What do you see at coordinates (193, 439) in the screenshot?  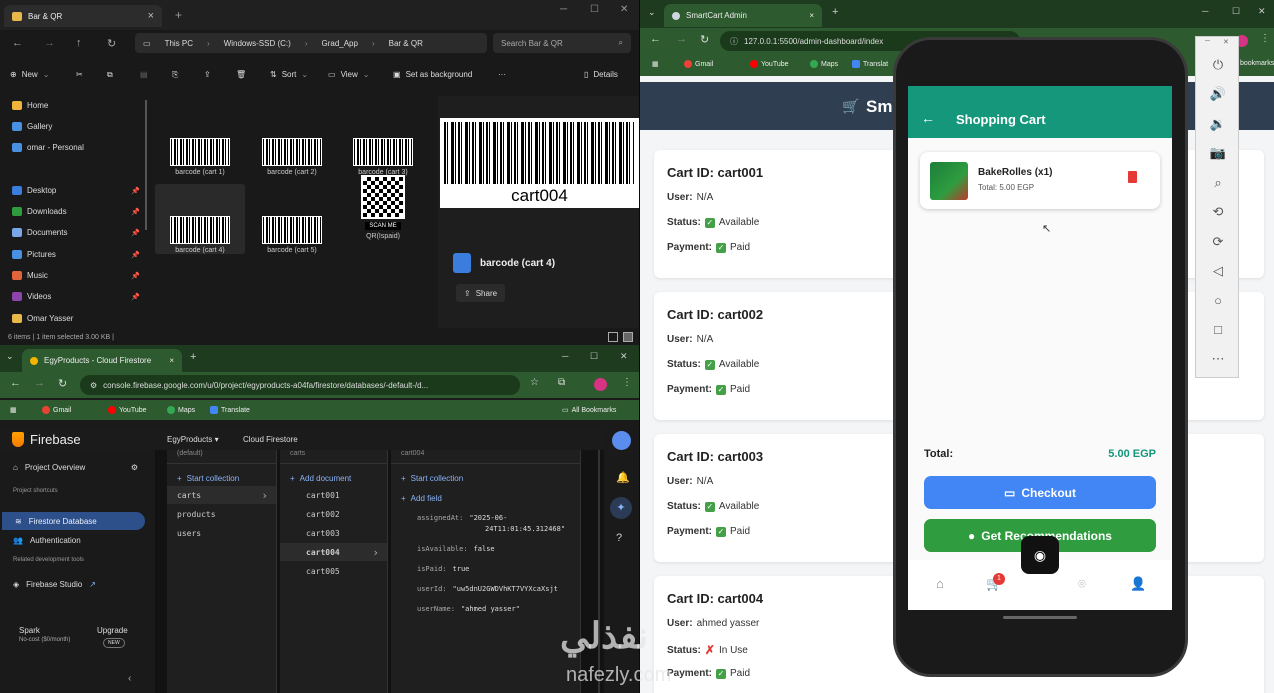 I see `project-selector: EgyProducts ▾` at bounding box center [193, 439].